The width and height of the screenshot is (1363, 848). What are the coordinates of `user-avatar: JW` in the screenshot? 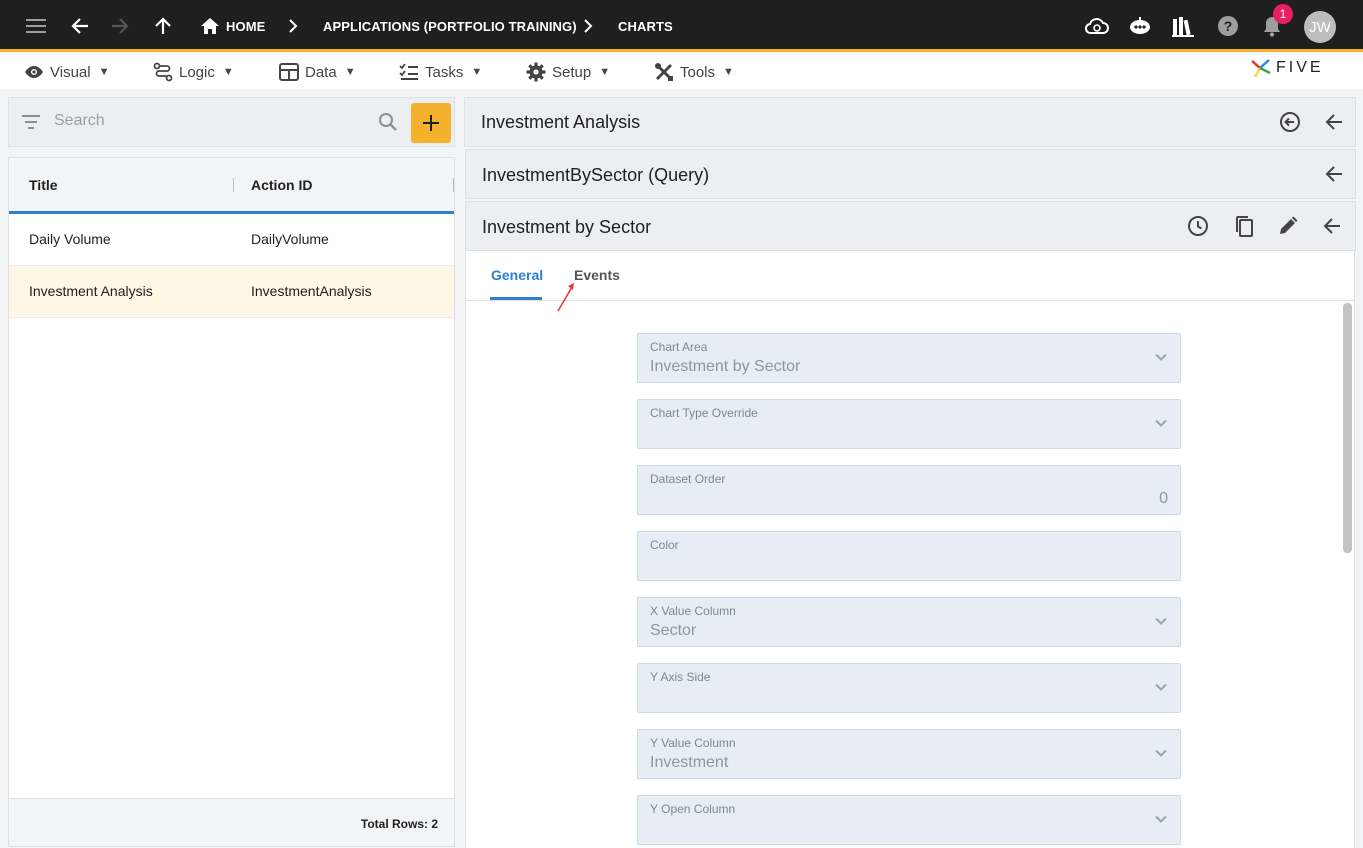 It's located at (1320, 27).